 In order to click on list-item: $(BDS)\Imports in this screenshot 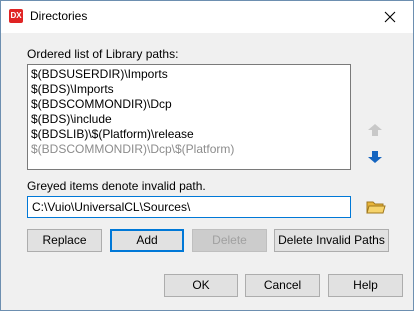, I will do `click(190, 89)`.